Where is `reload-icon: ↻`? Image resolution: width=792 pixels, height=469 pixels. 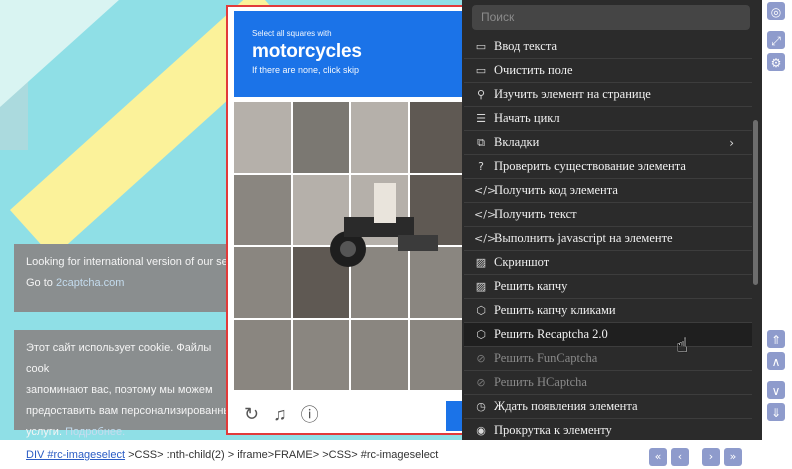 reload-icon: ↻ is located at coordinates (251, 414).